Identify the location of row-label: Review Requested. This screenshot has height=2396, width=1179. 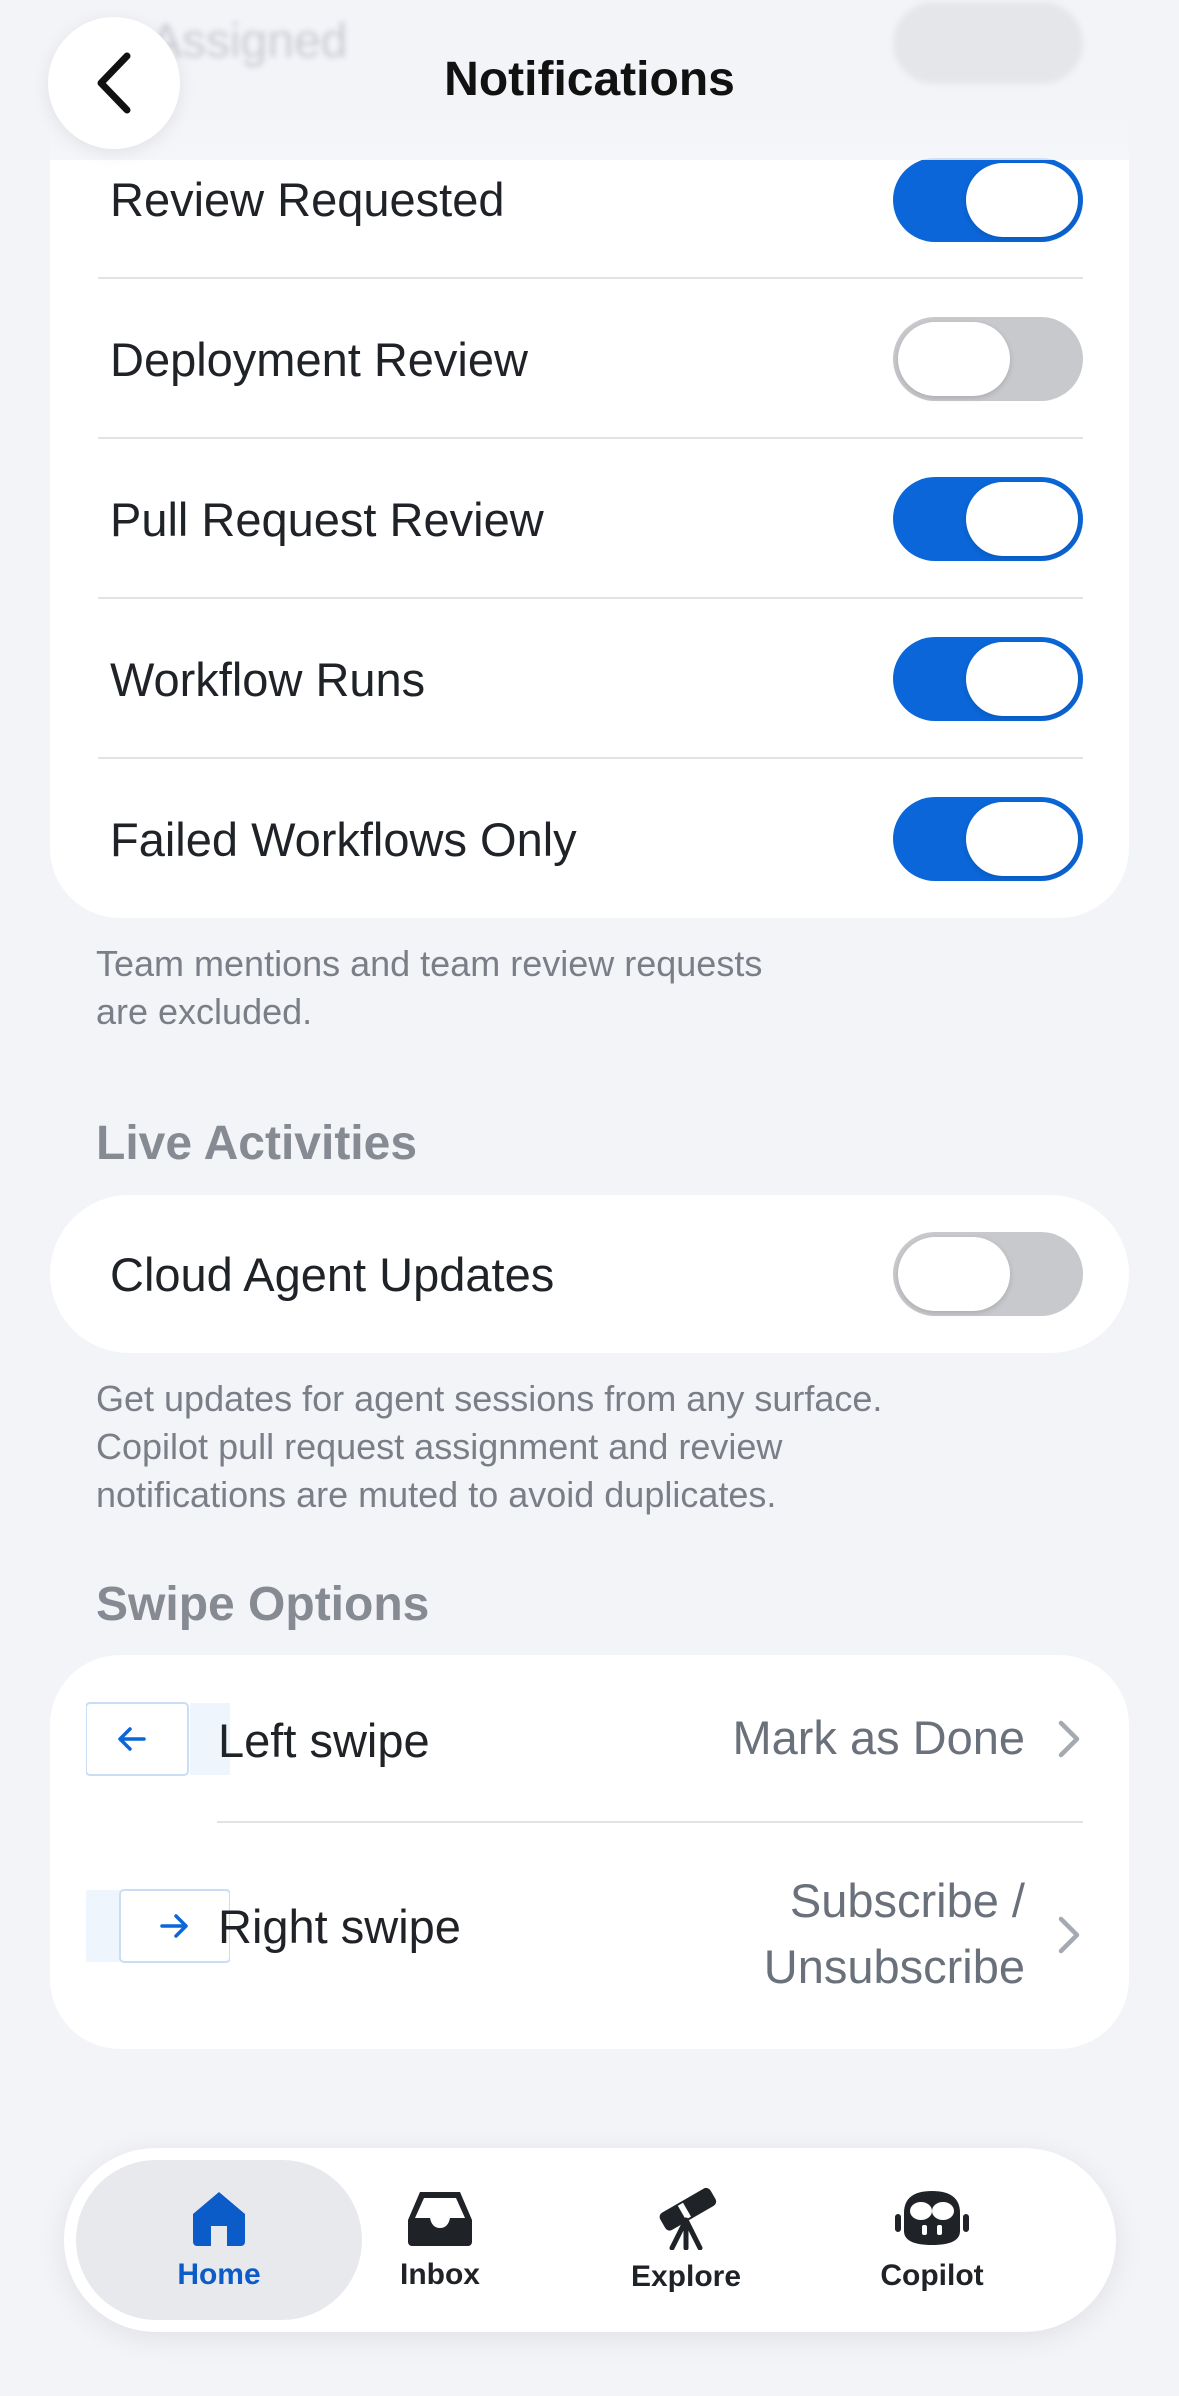
(307, 199).